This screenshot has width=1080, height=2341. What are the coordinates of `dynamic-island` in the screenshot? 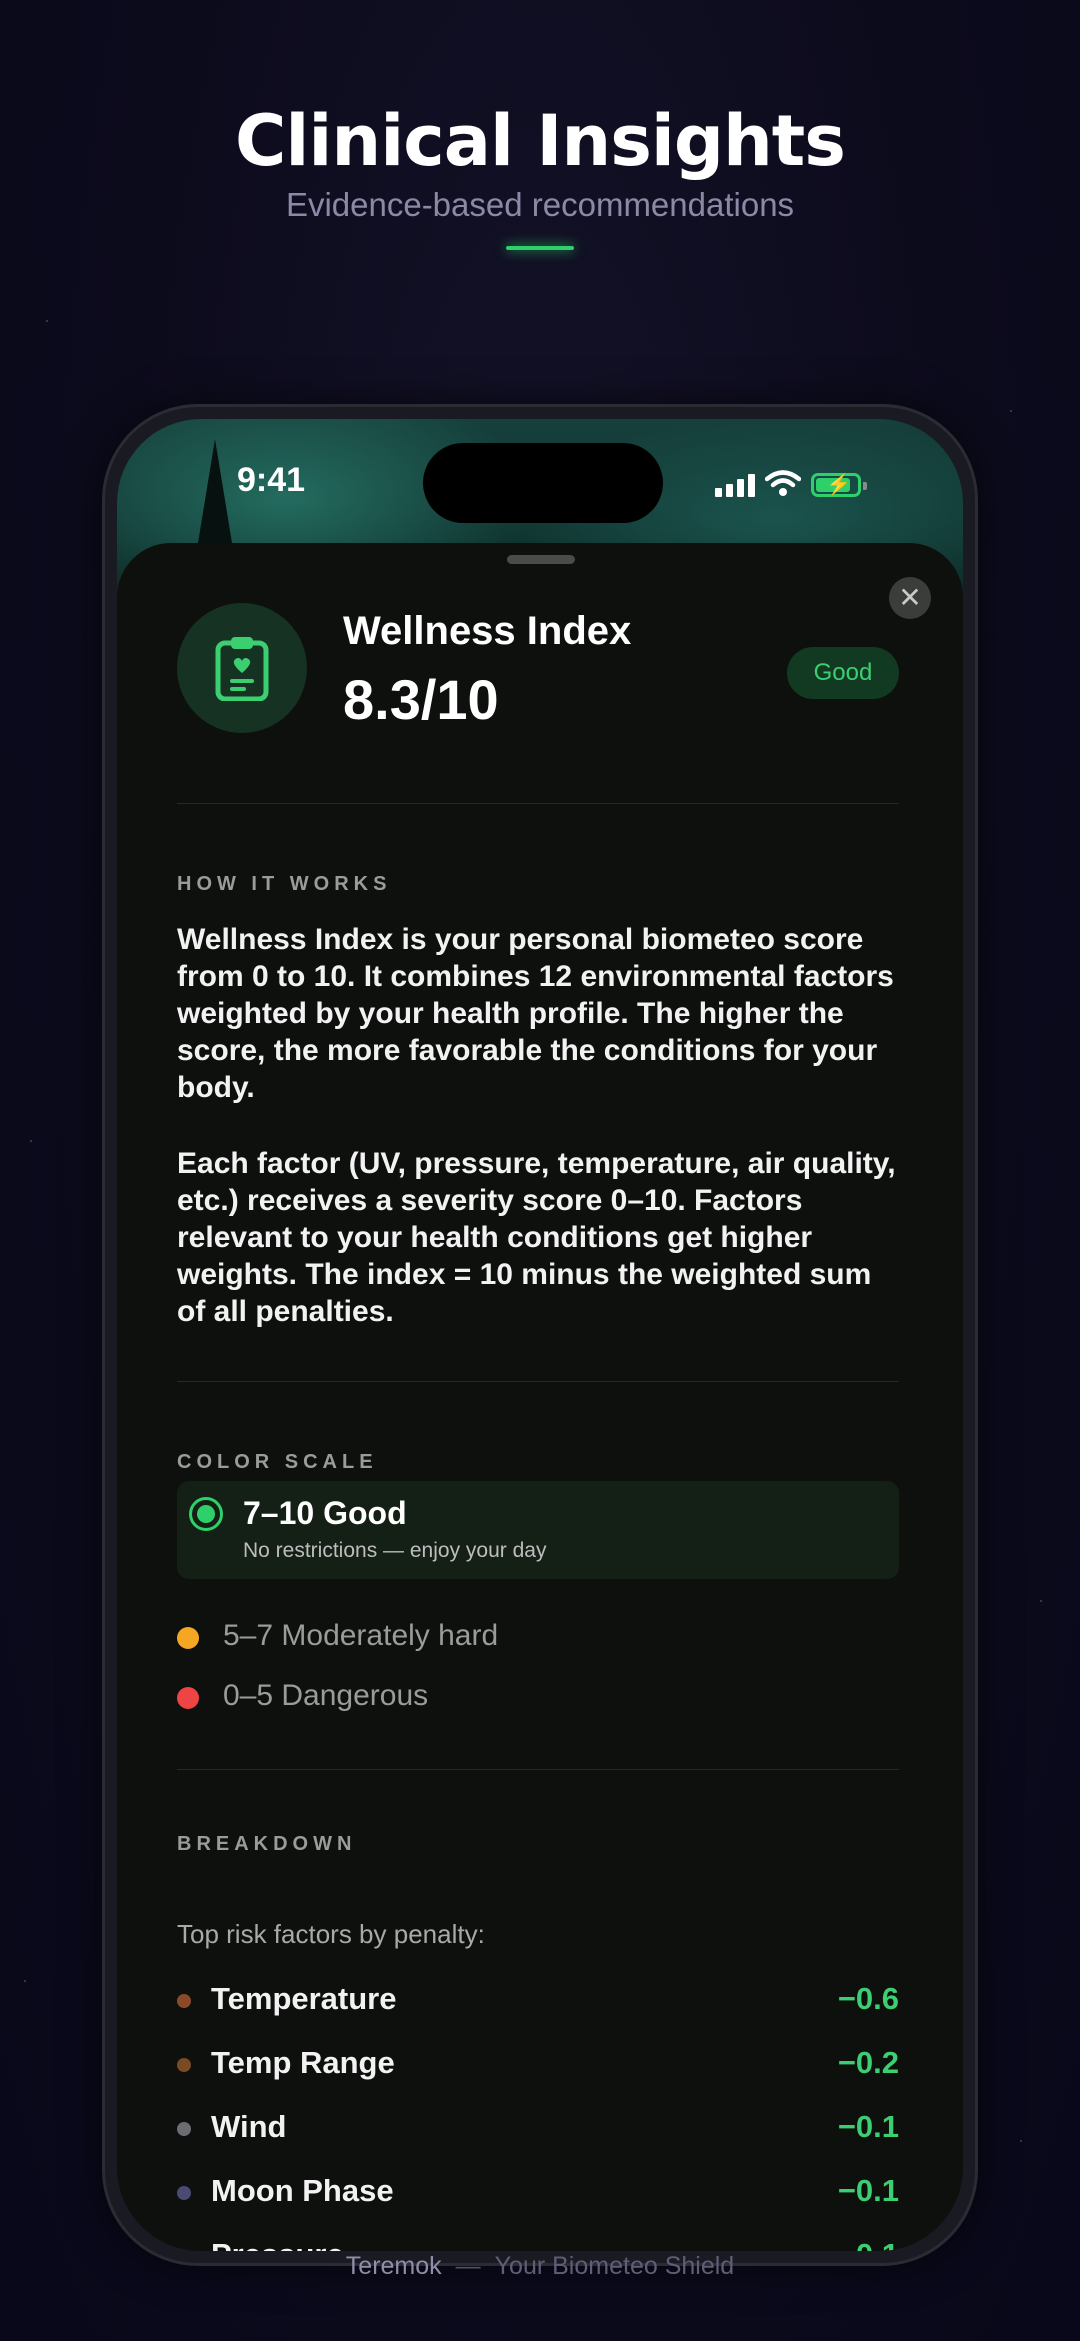 It's located at (543, 483).